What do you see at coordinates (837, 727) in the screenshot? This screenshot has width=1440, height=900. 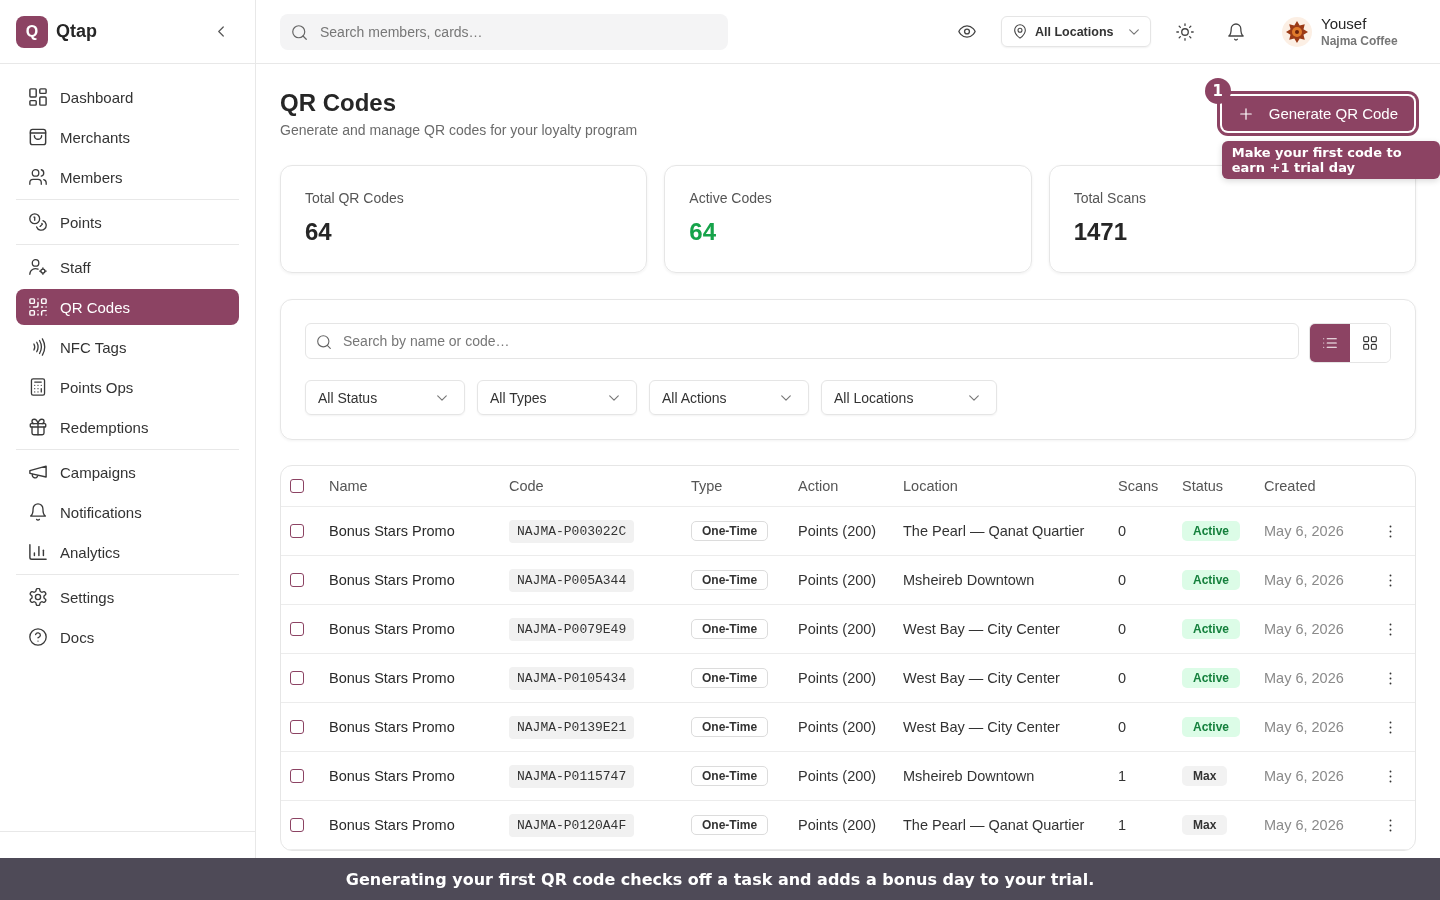 I see `action-text: Points (200)` at bounding box center [837, 727].